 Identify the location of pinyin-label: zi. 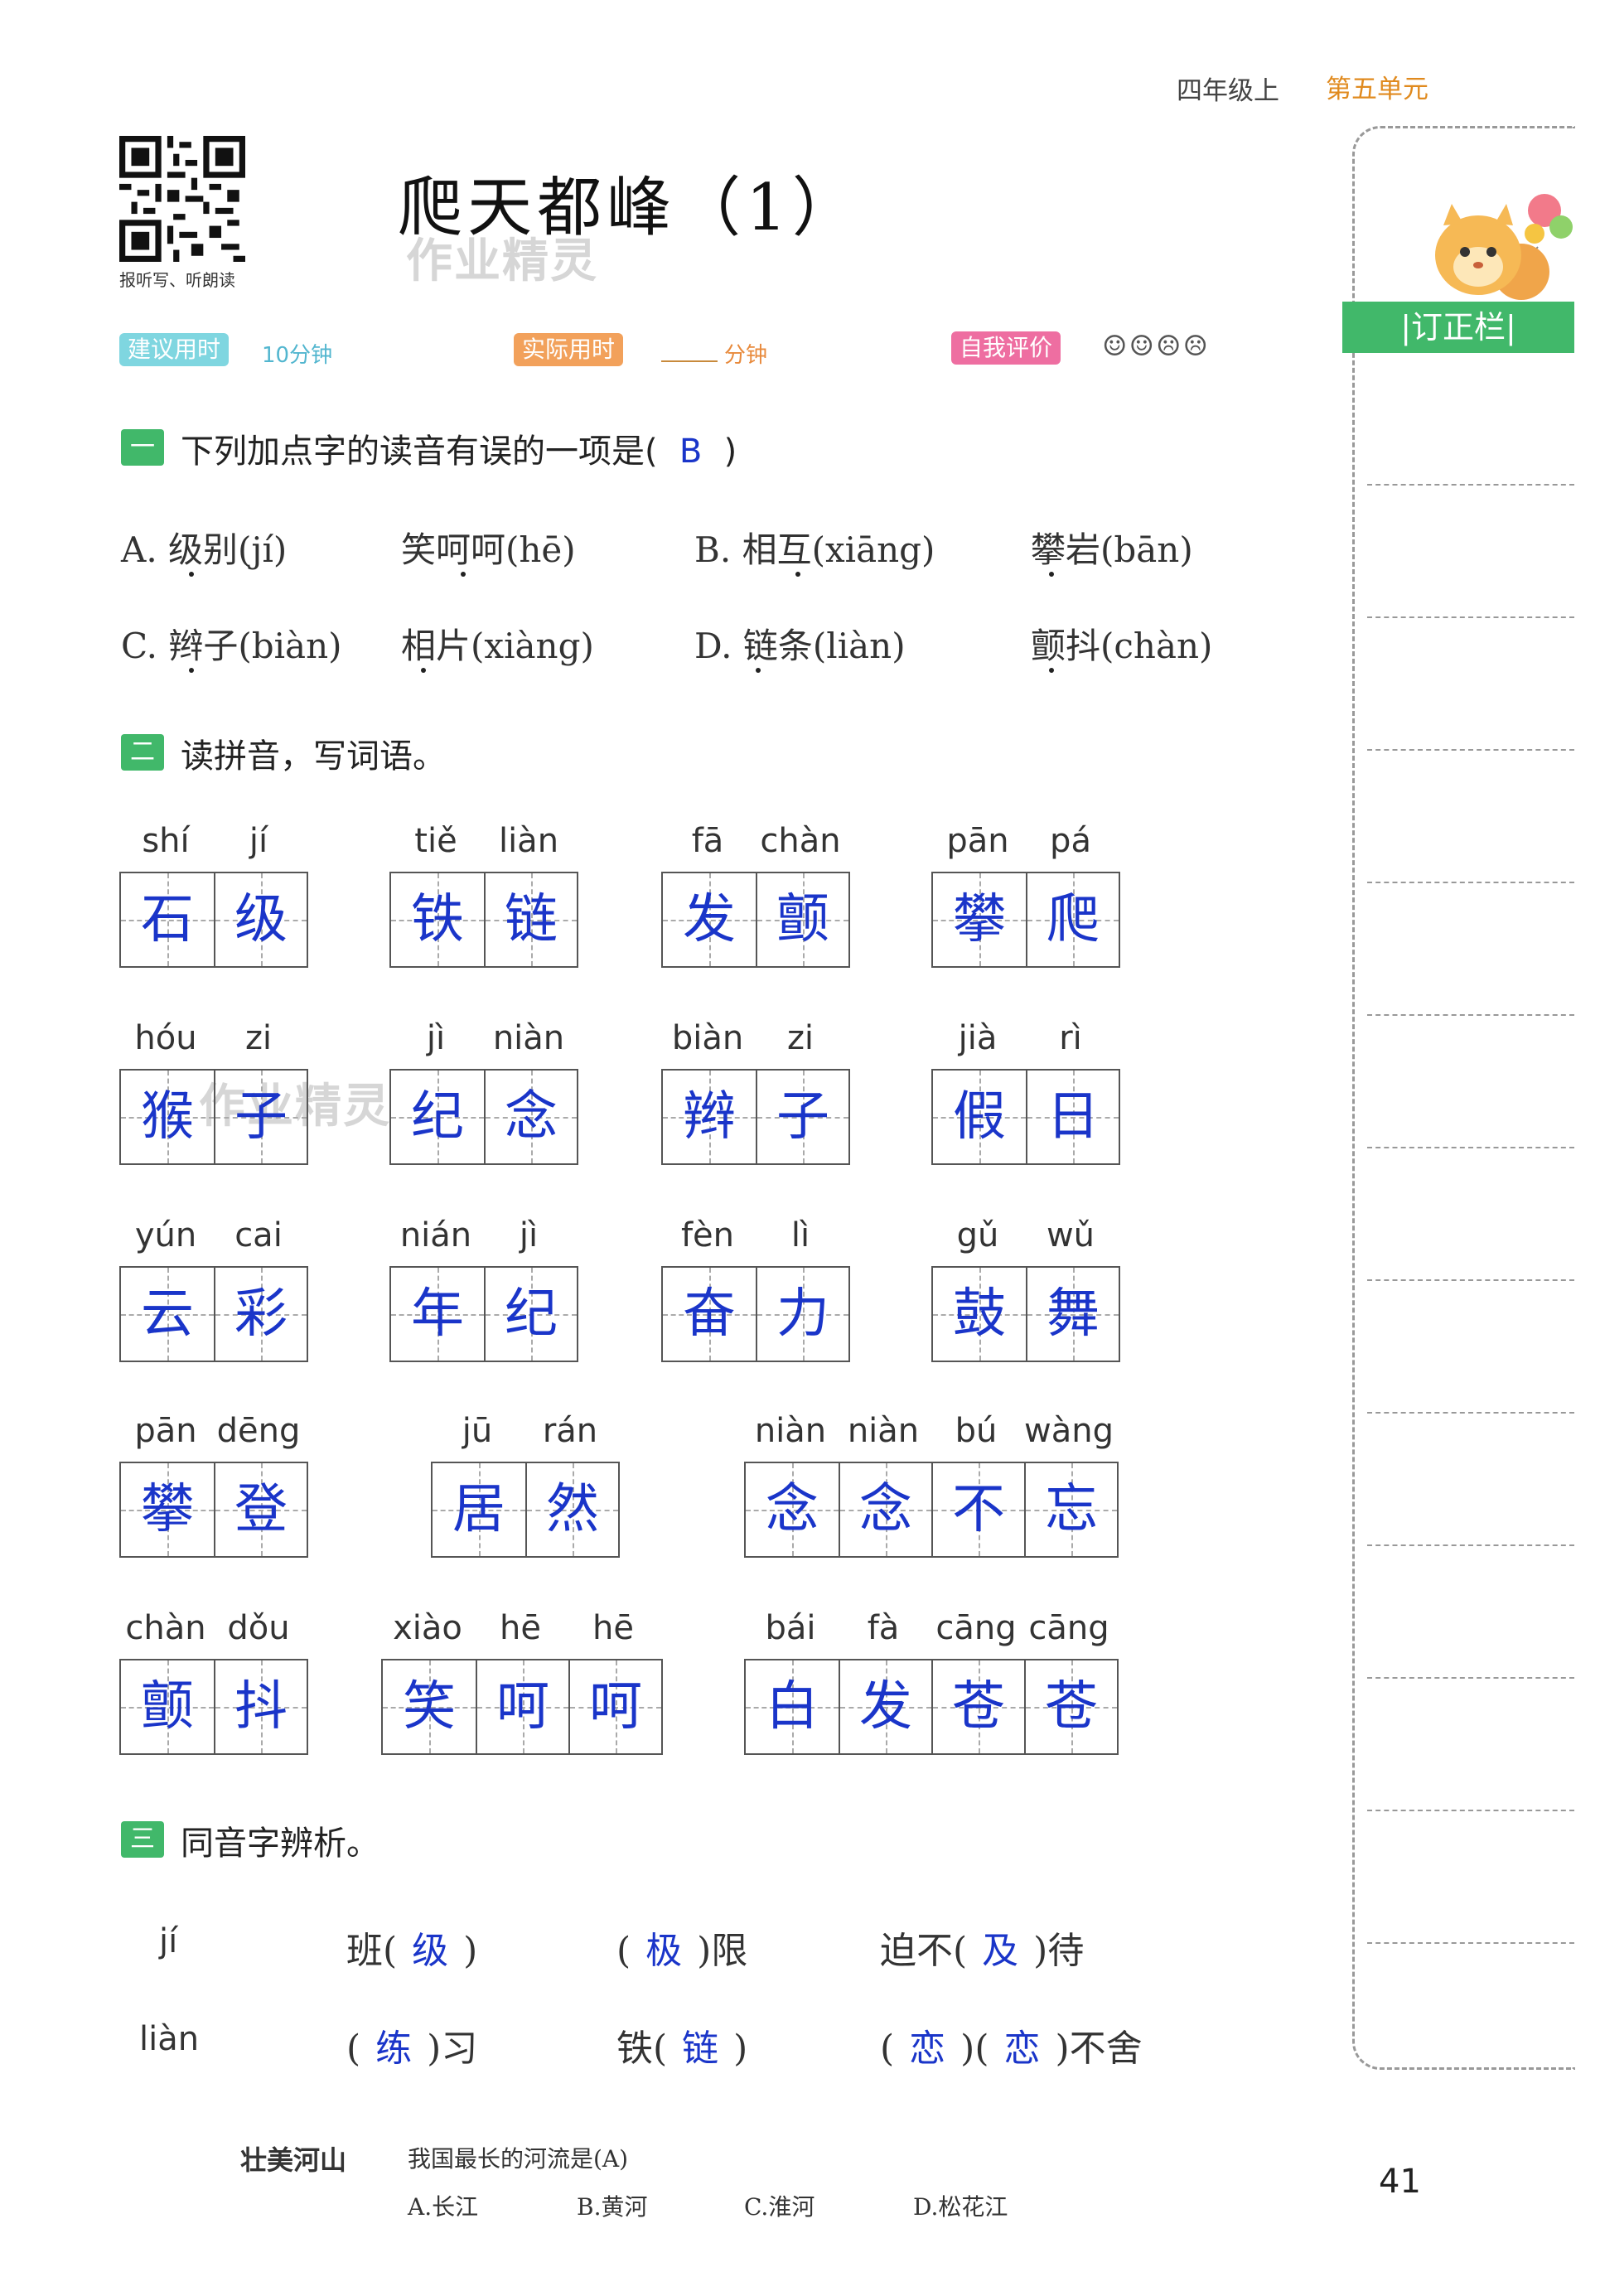
(258, 1038).